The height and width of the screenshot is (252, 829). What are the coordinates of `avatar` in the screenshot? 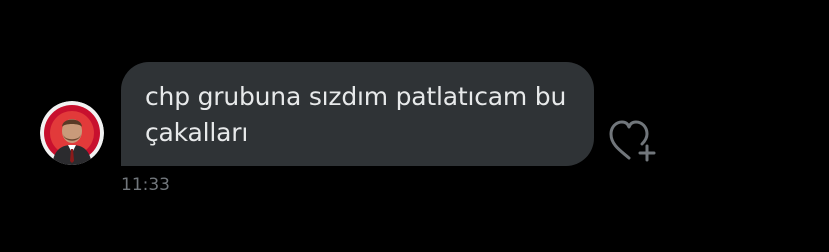 It's located at (72, 133).